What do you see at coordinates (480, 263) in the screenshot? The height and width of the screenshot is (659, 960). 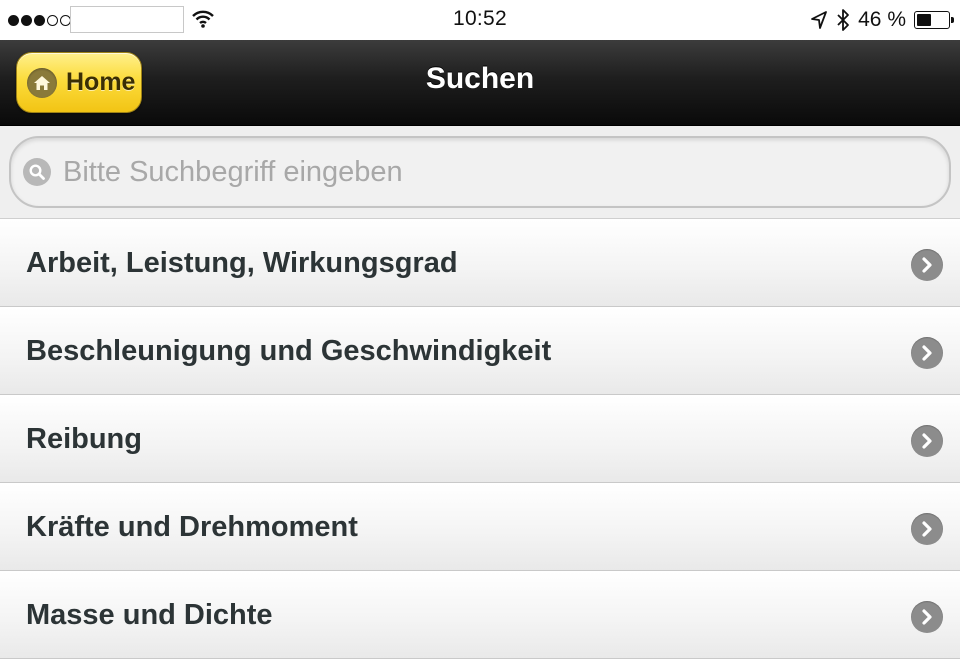 I see `list-item-arbeit: Arbeit, Leistung, Wirkungsgrad` at bounding box center [480, 263].